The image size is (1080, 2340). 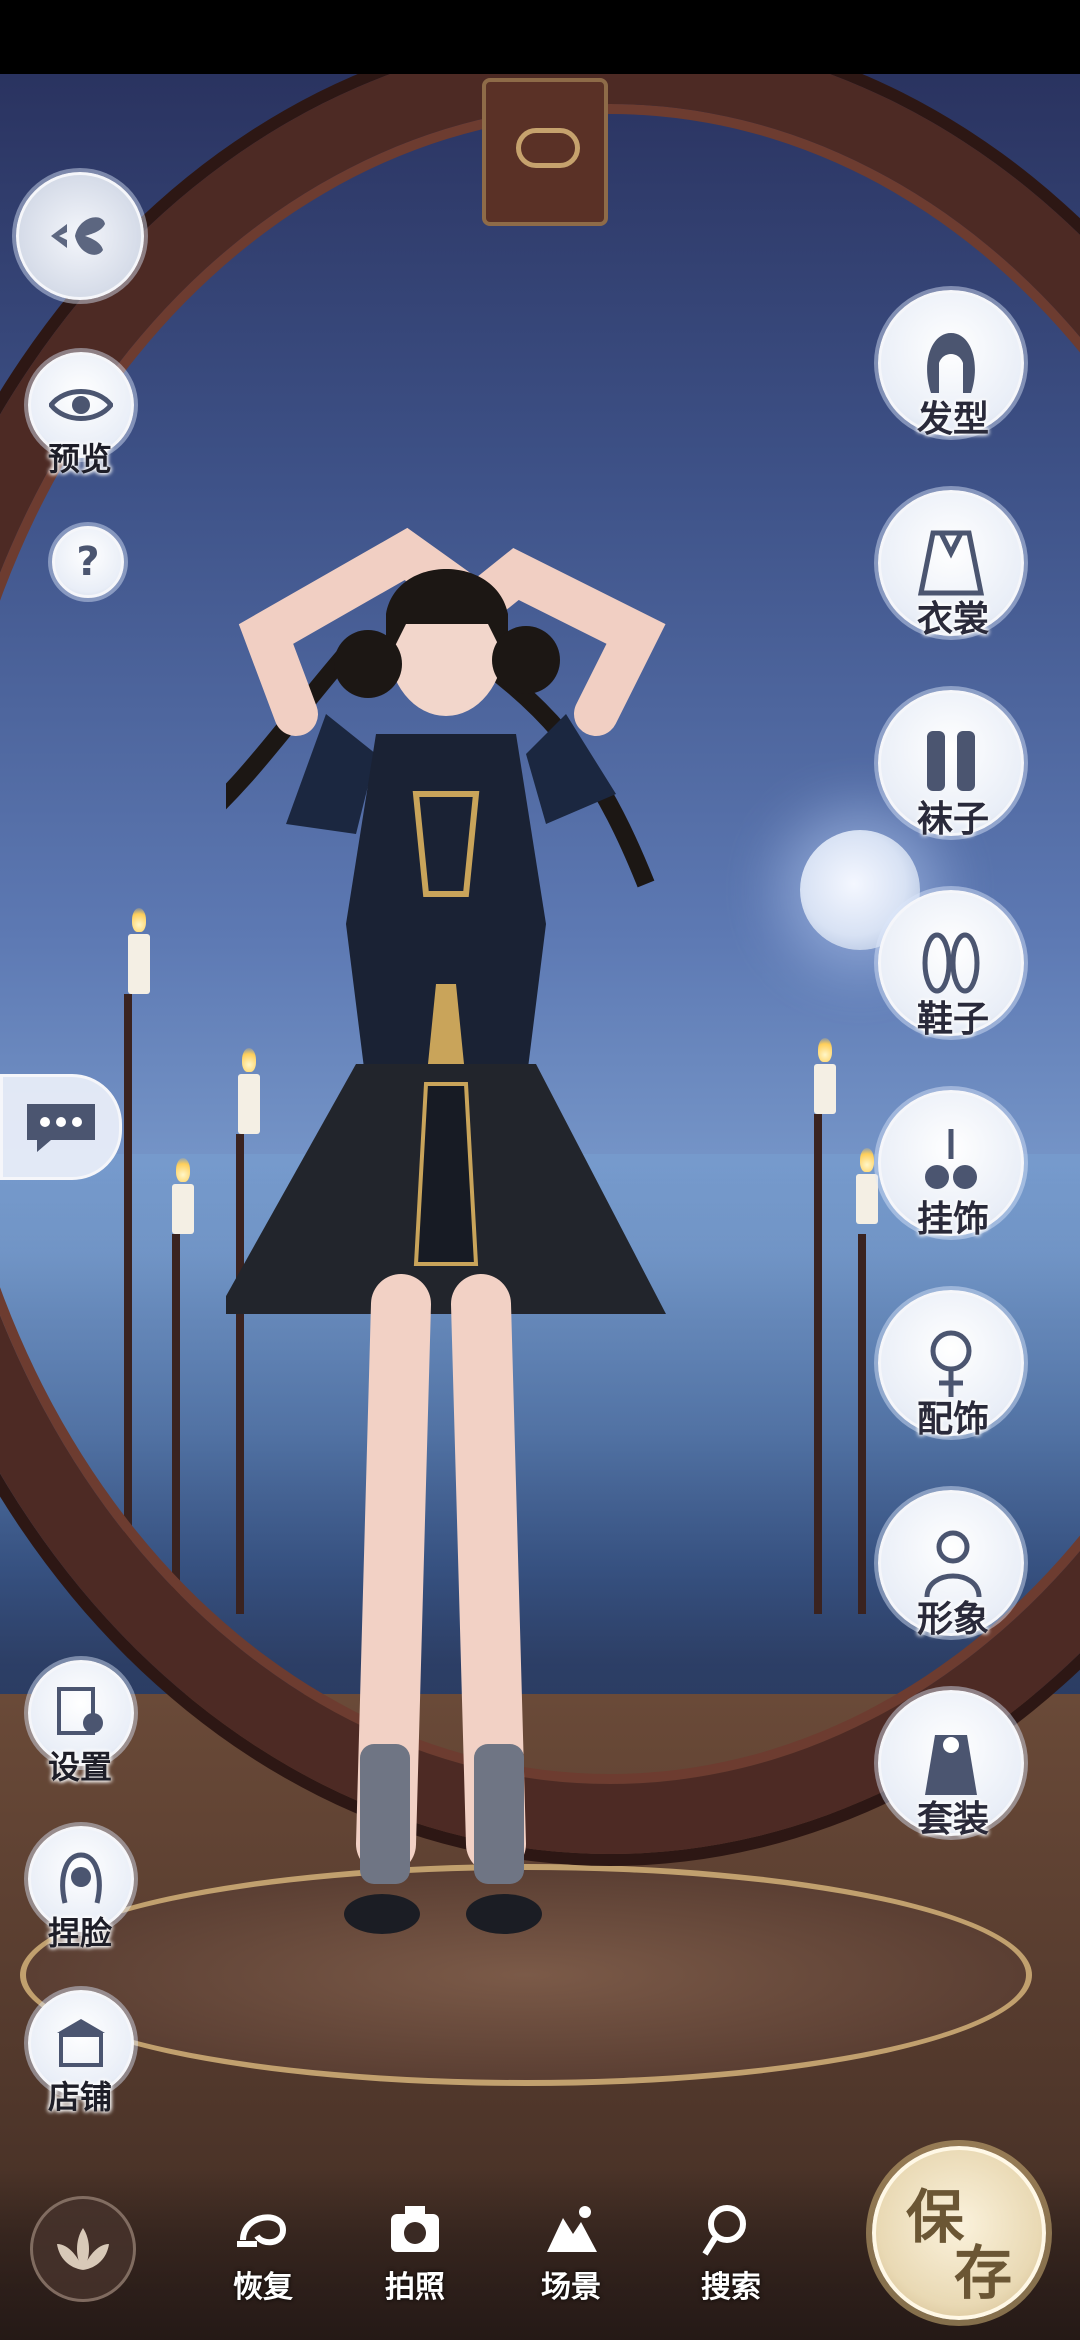 I want to click on menu-clothing: 衣裳, so click(x=953, y=565).